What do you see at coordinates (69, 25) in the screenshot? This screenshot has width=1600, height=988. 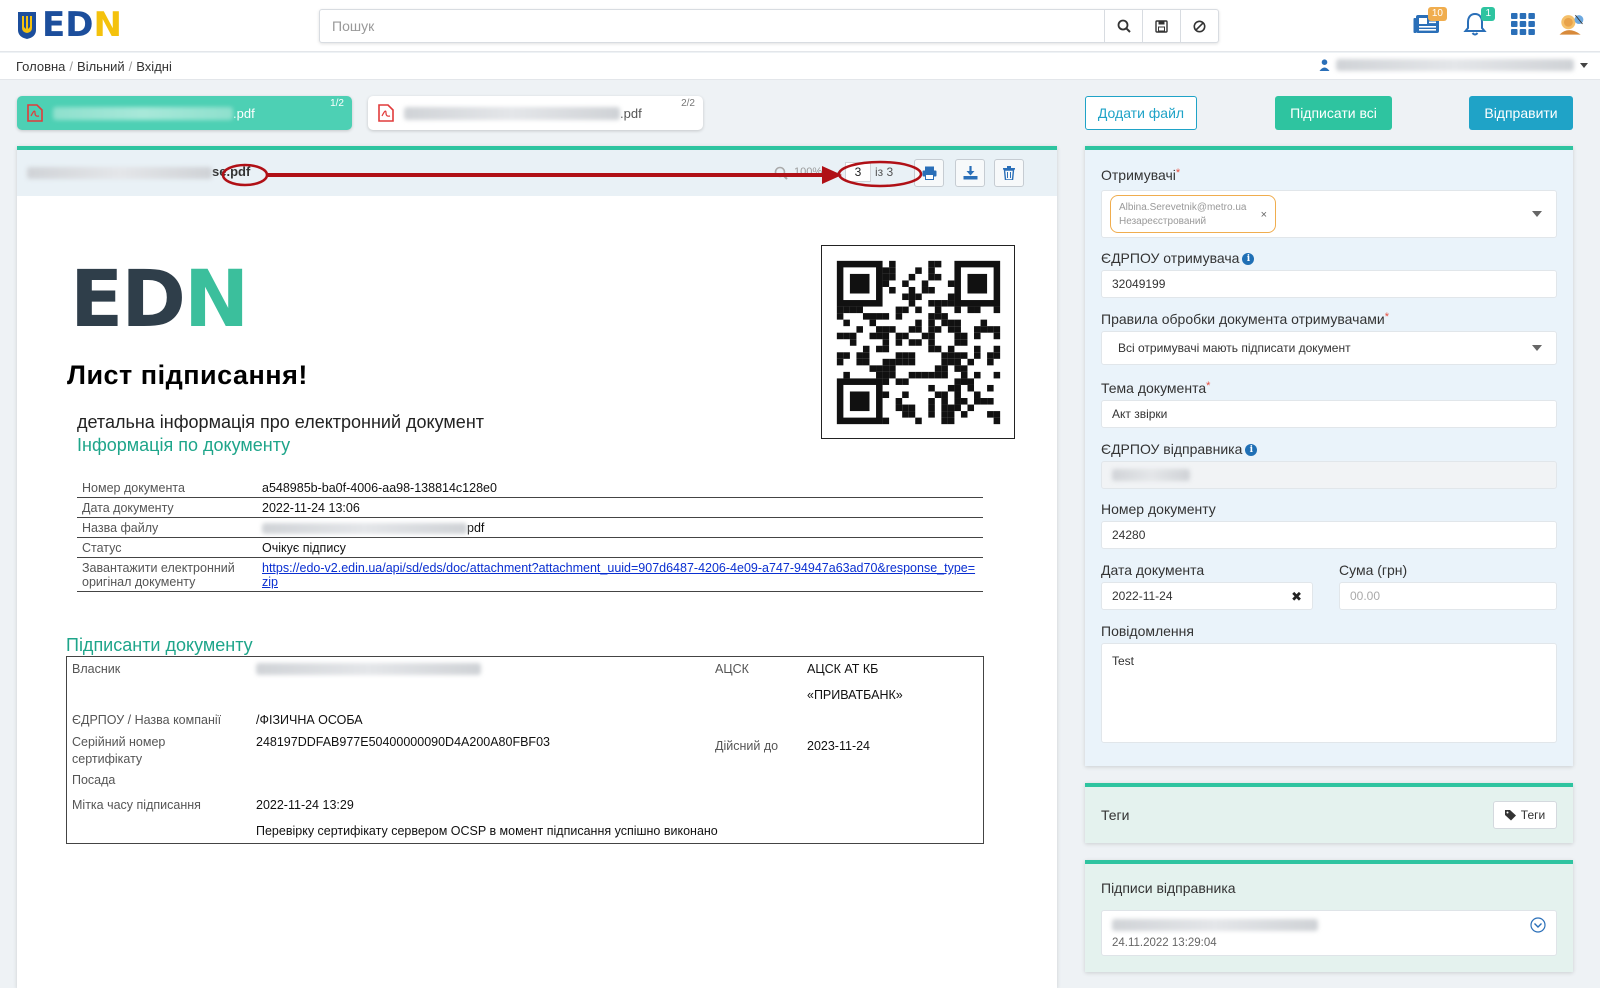 I see `edin-logo: EDN` at bounding box center [69, 25].